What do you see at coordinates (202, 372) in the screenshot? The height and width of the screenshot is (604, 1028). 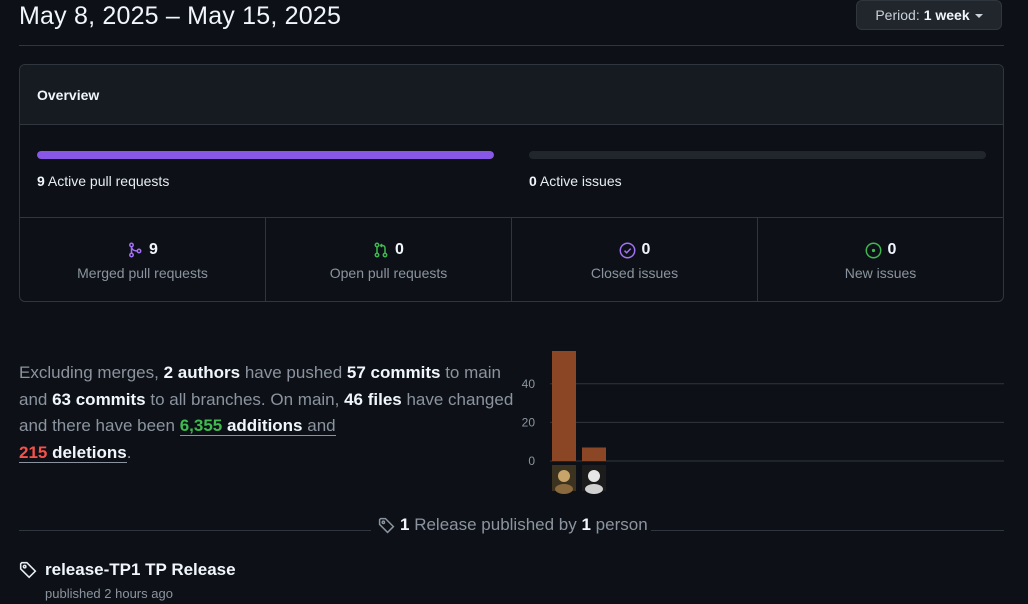 I see `authors-count: 2 authors` at bounding box center [202, 372].